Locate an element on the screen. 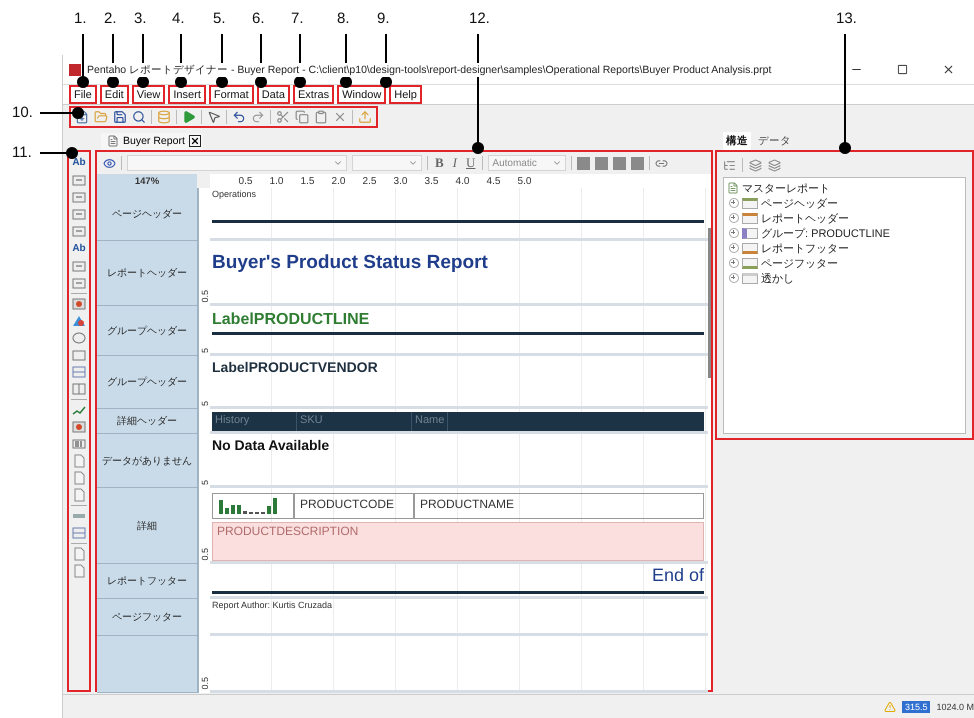  band-label: データがありません is located at coordinates (147, 461).